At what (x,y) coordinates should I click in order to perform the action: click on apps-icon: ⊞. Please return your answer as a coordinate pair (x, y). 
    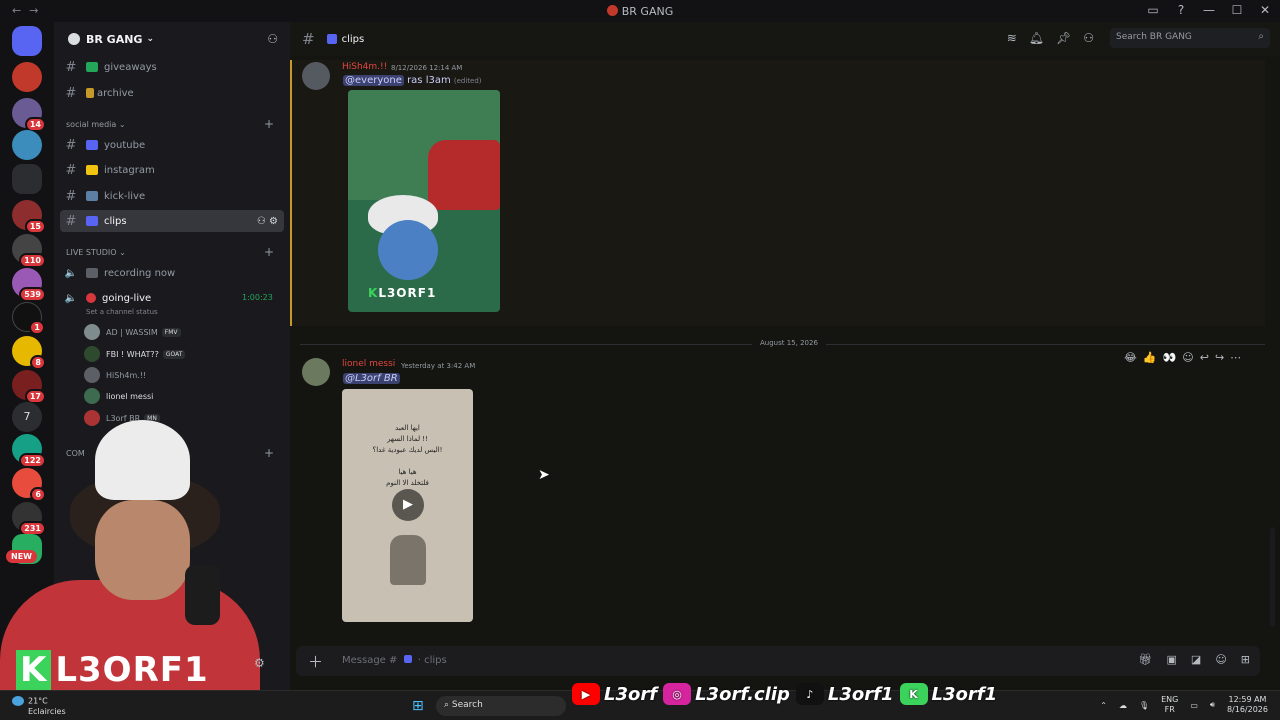
    Looking at the image, I should click on (1245, 659).